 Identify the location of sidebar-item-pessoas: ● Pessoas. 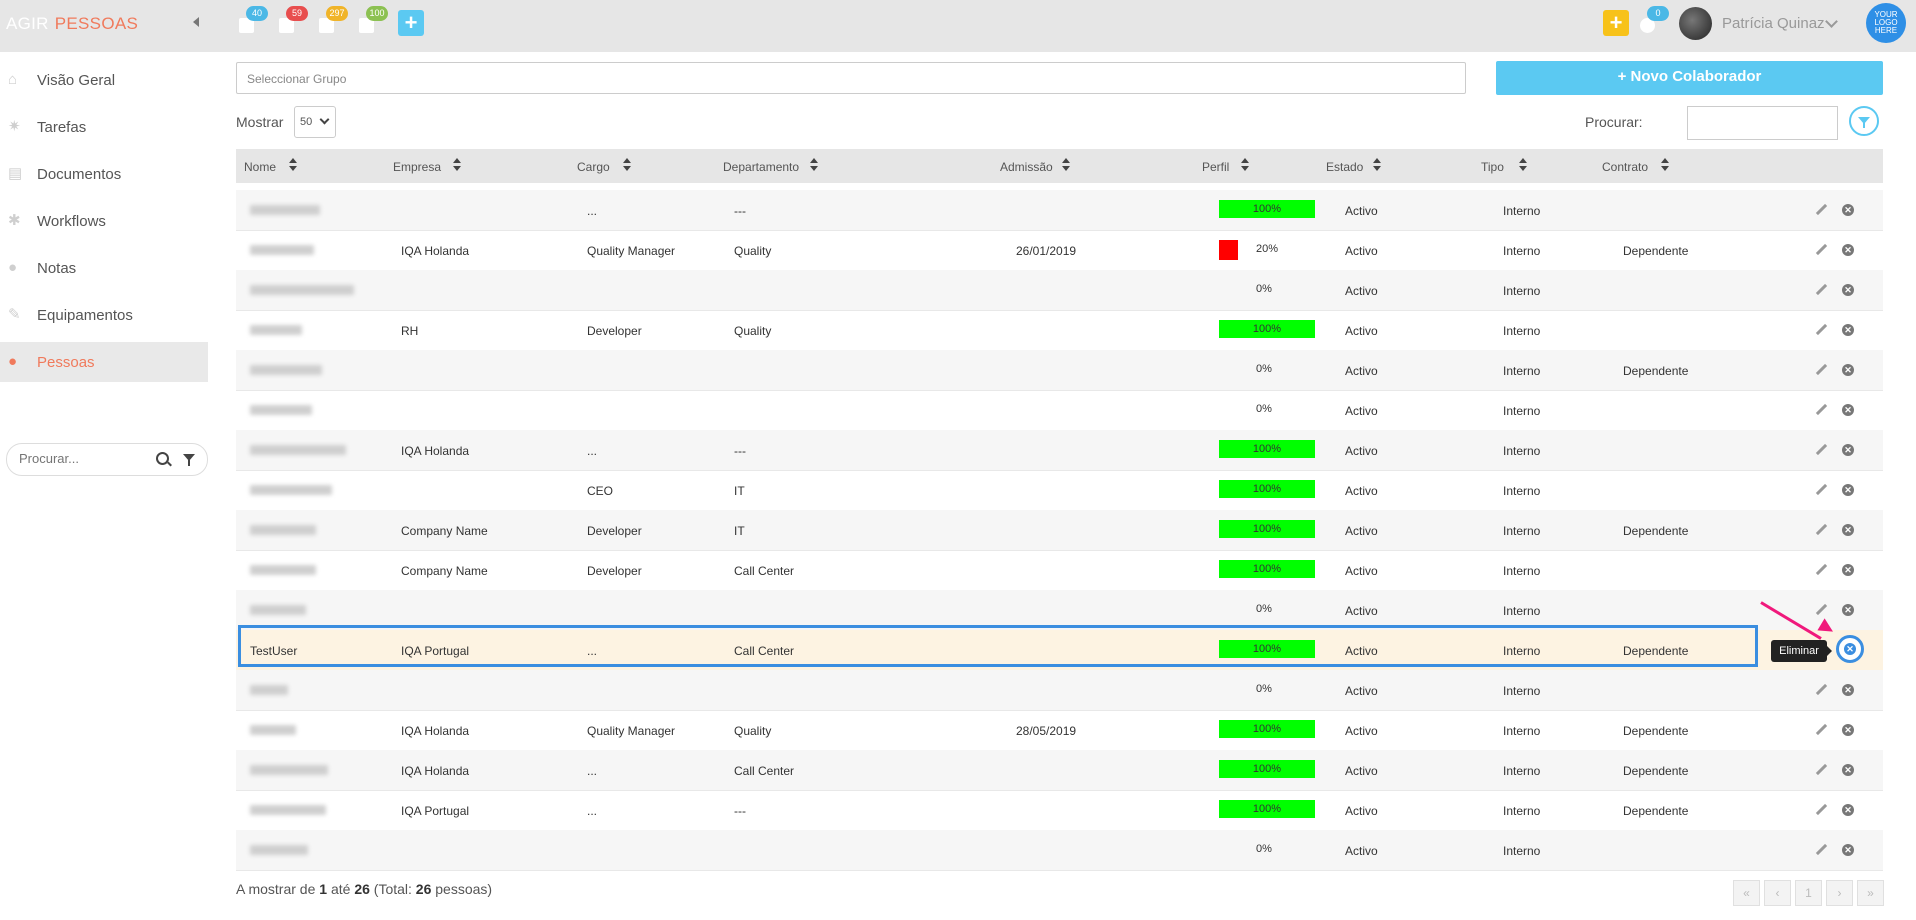
(104, 362).